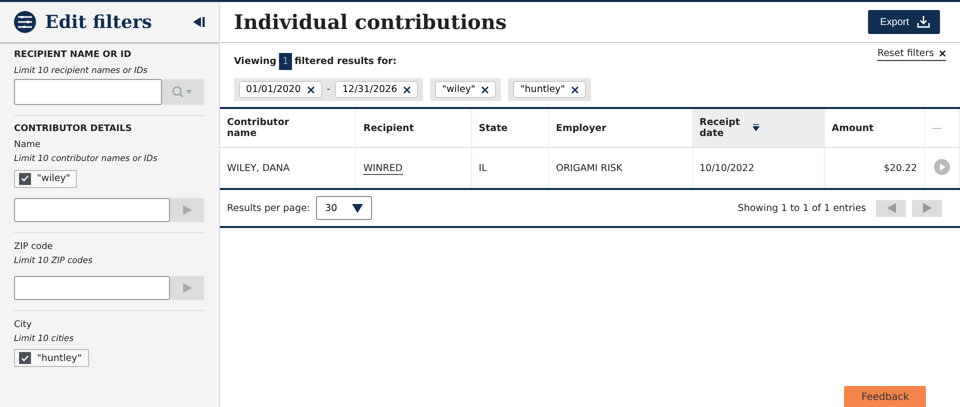 The height and width of the screenshot is (407, 960). Describe the element at coordinates (73, 55) in the screenshot. I see `section-heading: RECIPIENT NAME OR ID` at that location.